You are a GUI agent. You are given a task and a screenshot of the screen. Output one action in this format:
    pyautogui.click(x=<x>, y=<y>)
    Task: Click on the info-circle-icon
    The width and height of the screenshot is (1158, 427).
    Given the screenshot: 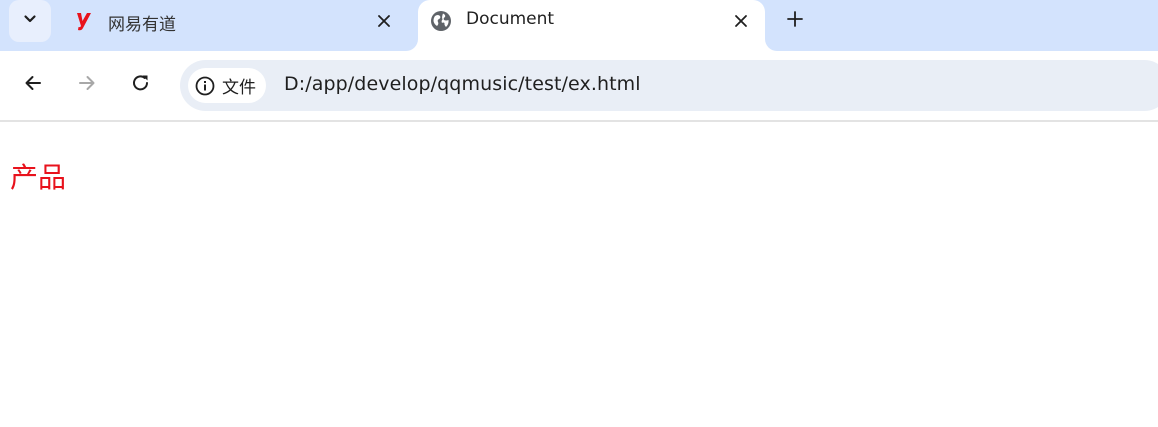 What is the action you would take?
    pyautogui.click(x=205, y=86)
    